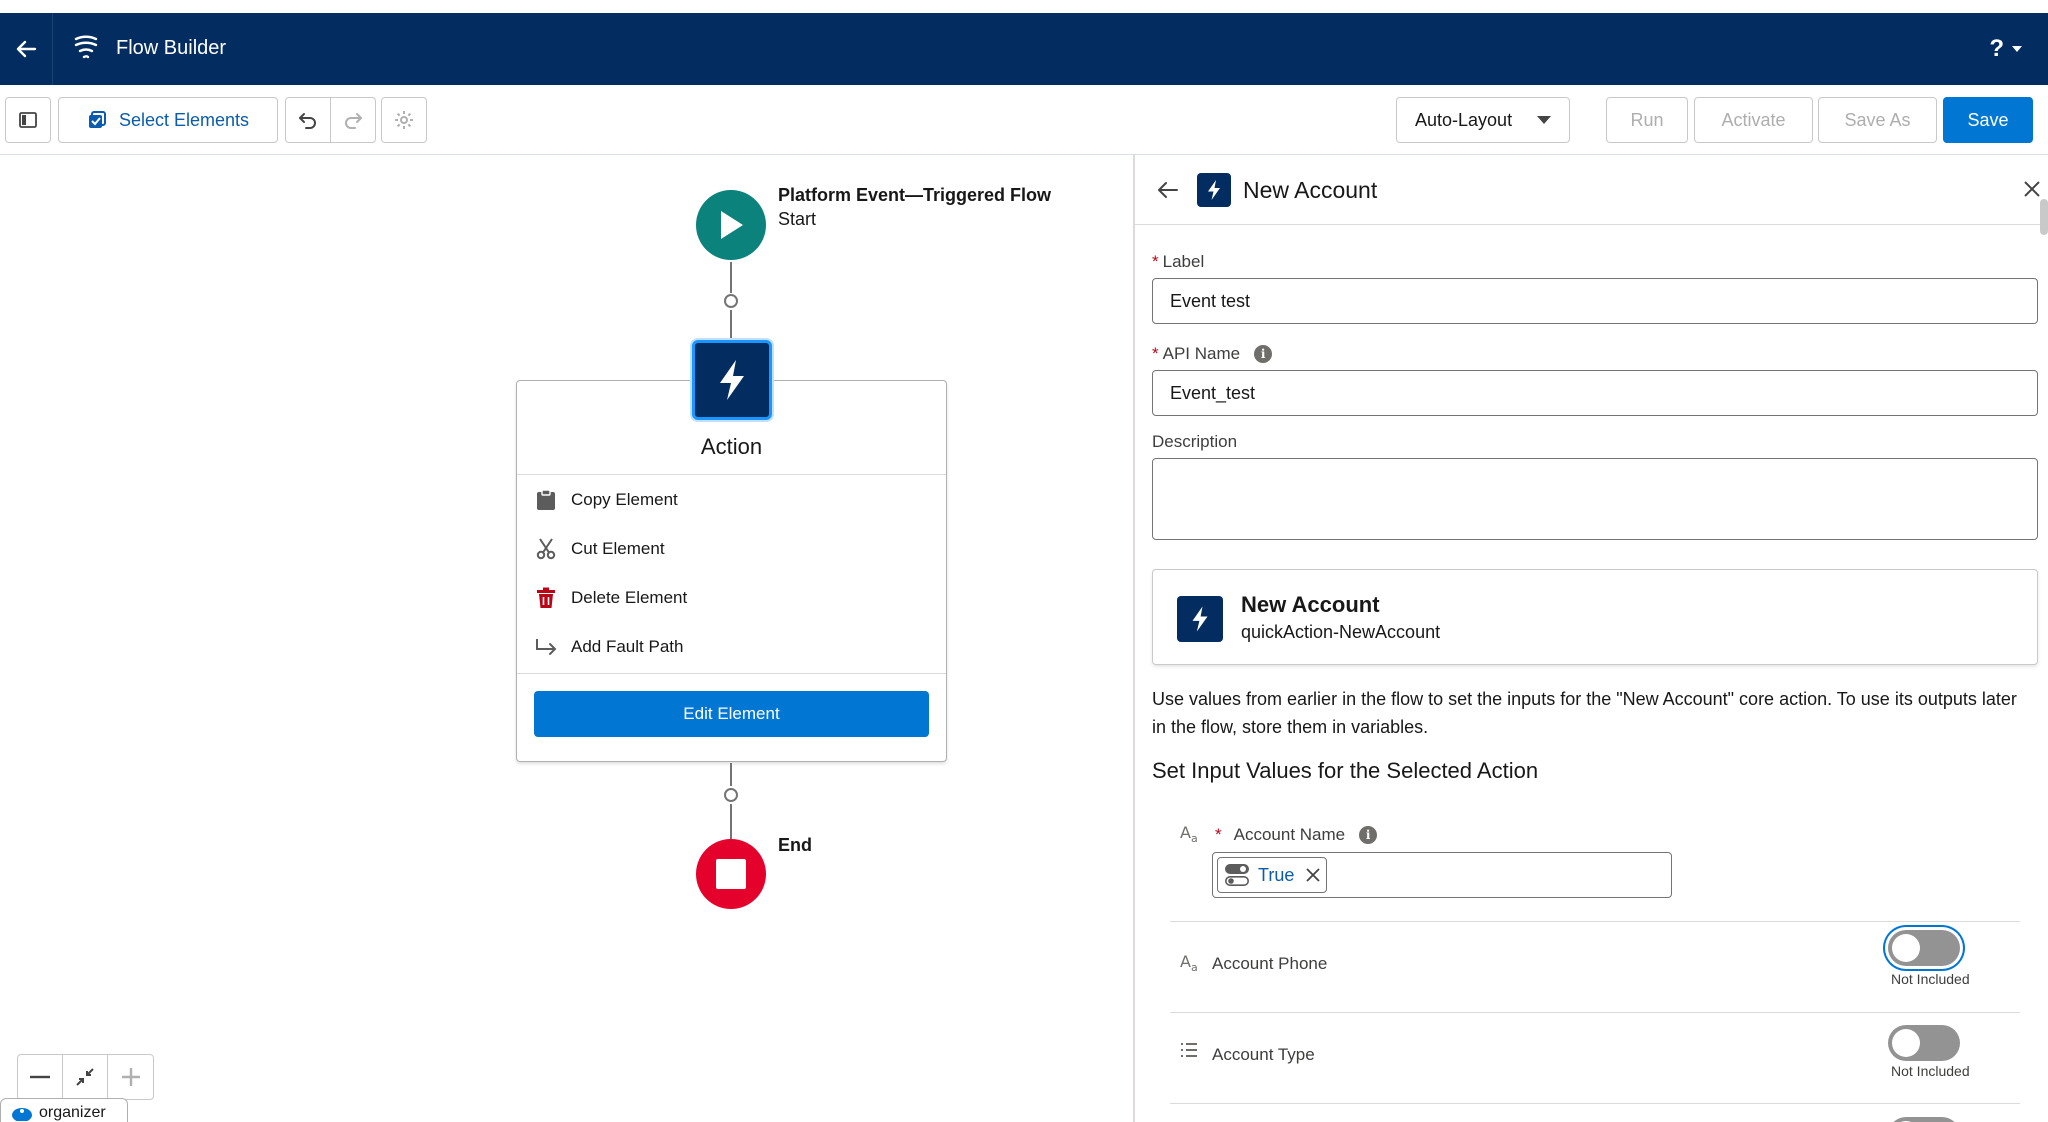 This screenshot has width=2048, height=1122. Describe the element at coordinates (1930, 979) in the screenshot. I see `account-phone-toggle-label: Not Included` at that location.